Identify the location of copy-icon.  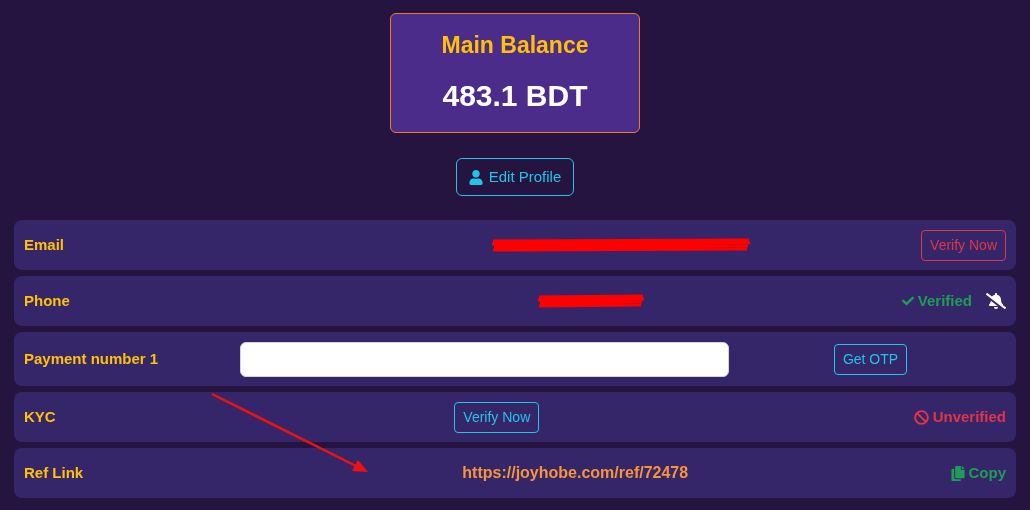
(957, 473).